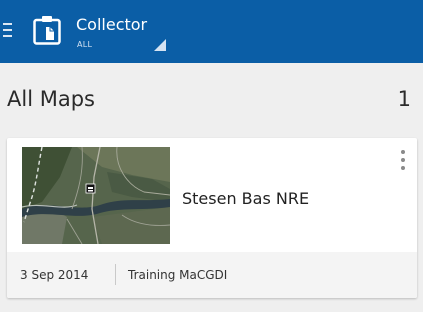 This screenshot has height=312, width=423. Describe the element at coordinates (160, 45) in the screenshot. I see `dropdown-triangle-icon` at that location.